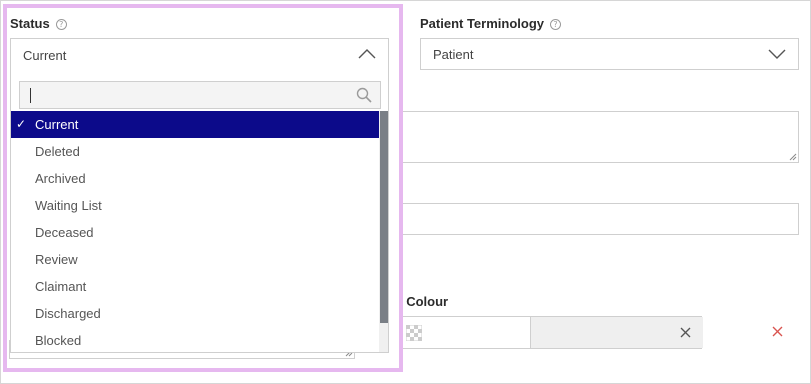  Describe the element at coordinates (199, 55) in the screenshot. I see `status-select: Current` at that location.